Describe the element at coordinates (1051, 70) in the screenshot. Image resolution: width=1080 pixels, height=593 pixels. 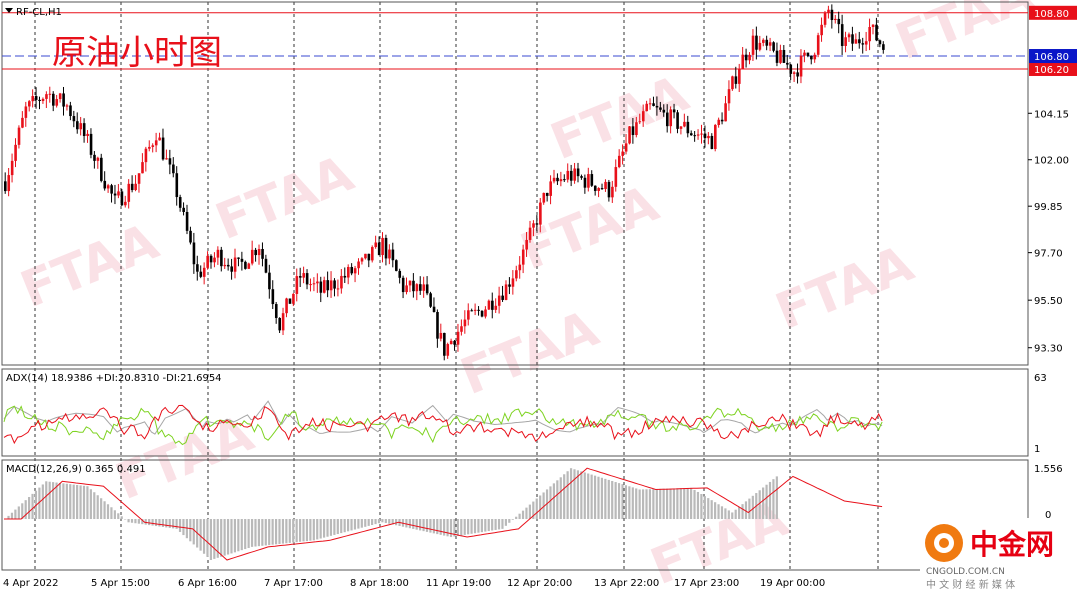
I see `level-label: 106.20` at that location.